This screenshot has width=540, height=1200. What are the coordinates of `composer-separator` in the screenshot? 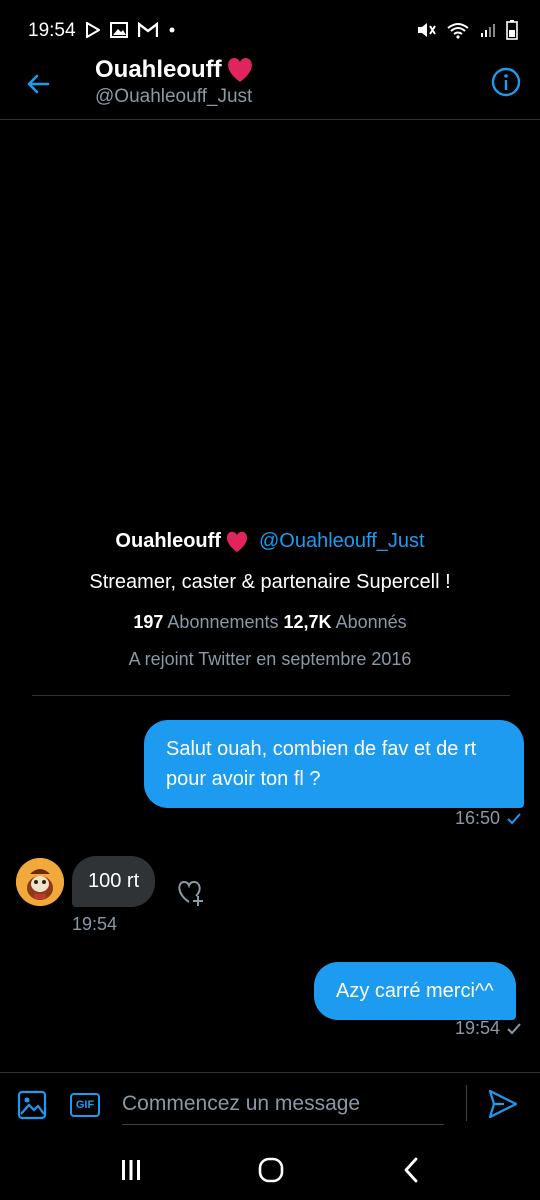 It's located at (466, 1103).